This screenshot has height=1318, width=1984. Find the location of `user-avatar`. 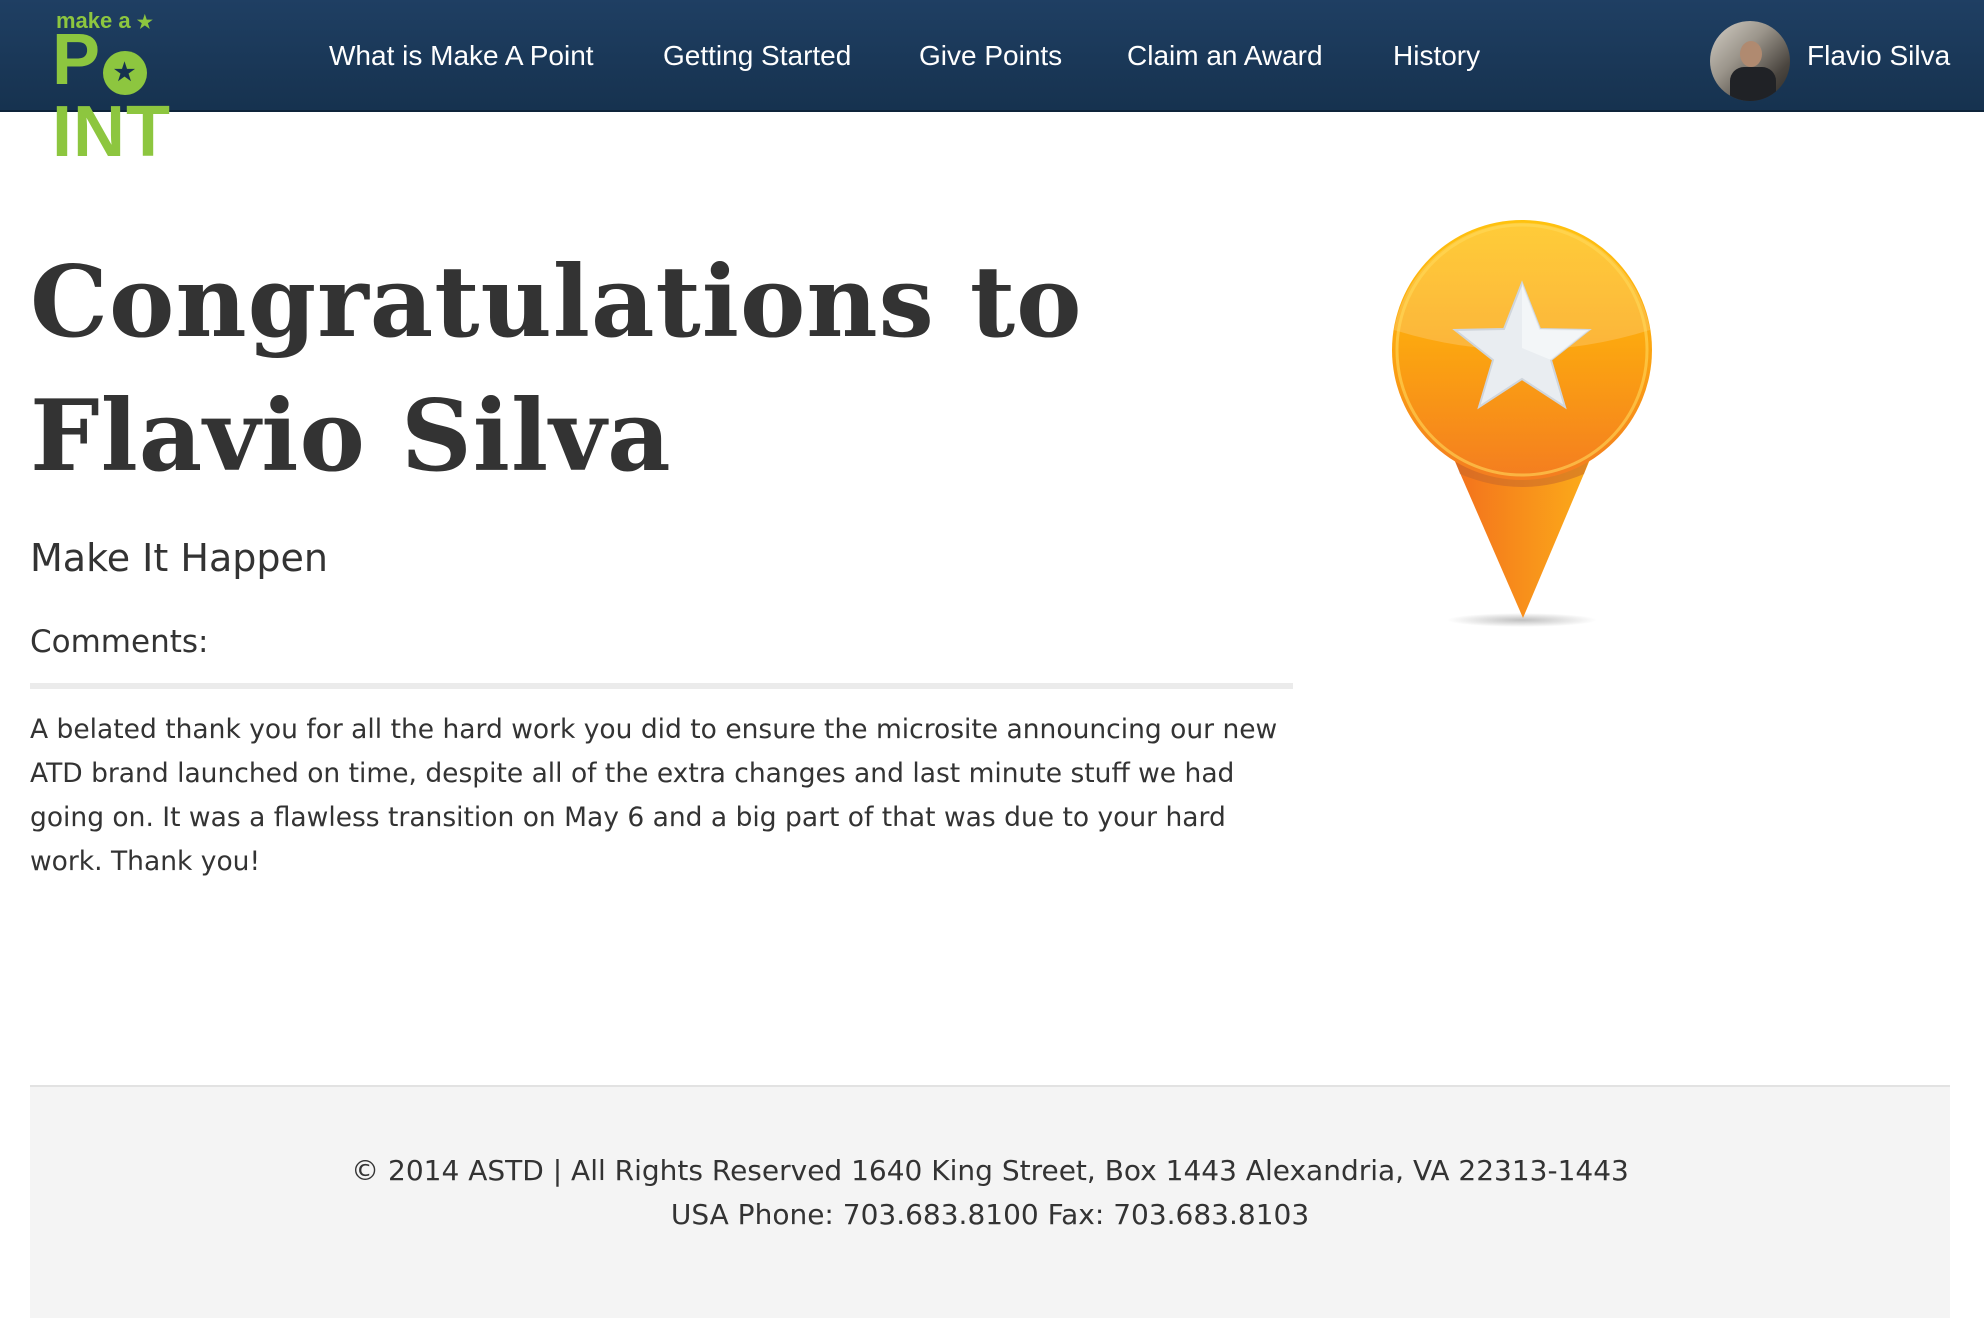

user-avatar is located at coordinates (1750, 61).